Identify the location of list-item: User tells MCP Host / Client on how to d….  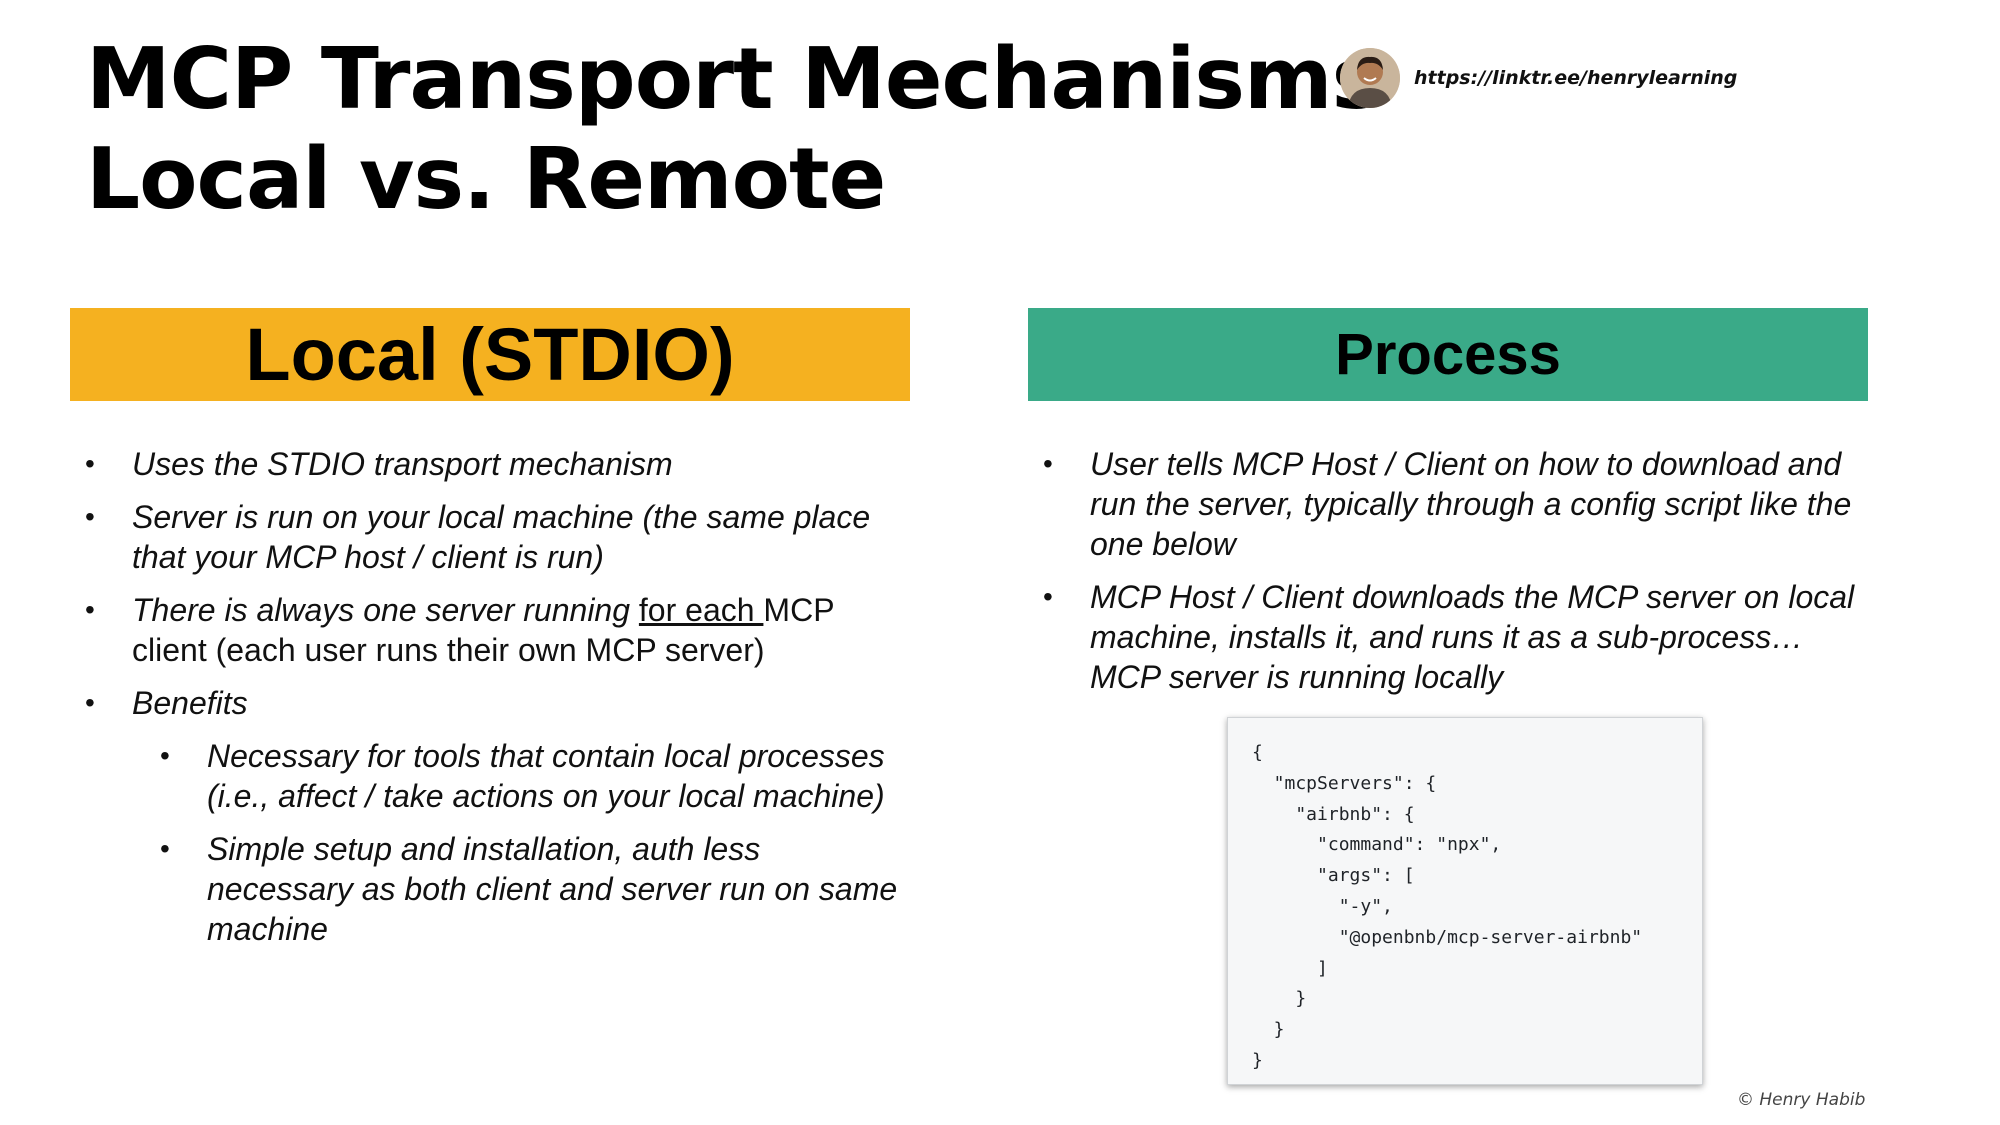
(1453, 504).